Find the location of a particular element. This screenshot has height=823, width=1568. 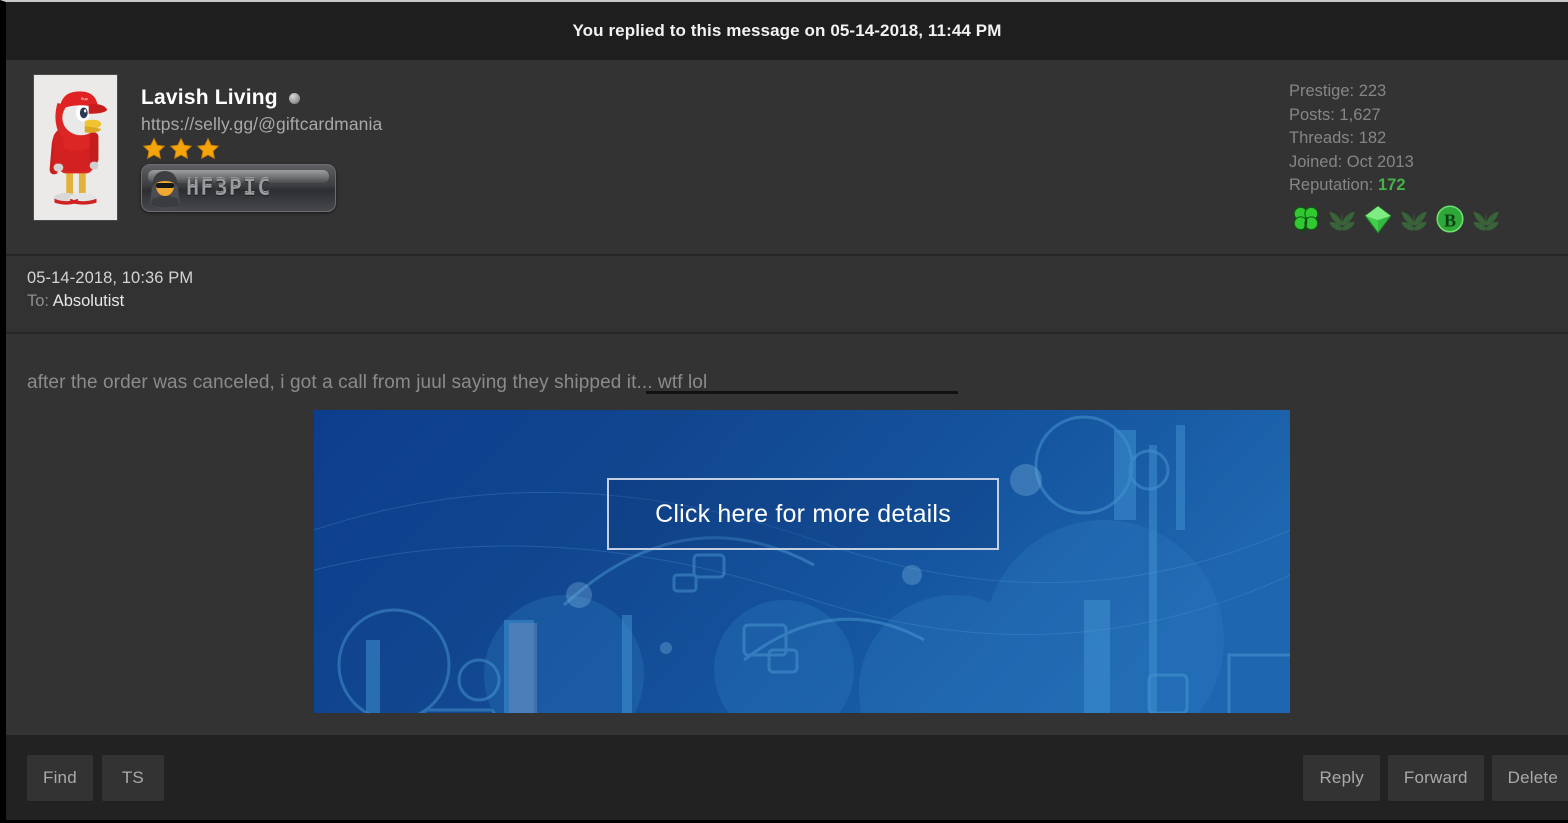

signature-separator is located at coordinates (802, 392).